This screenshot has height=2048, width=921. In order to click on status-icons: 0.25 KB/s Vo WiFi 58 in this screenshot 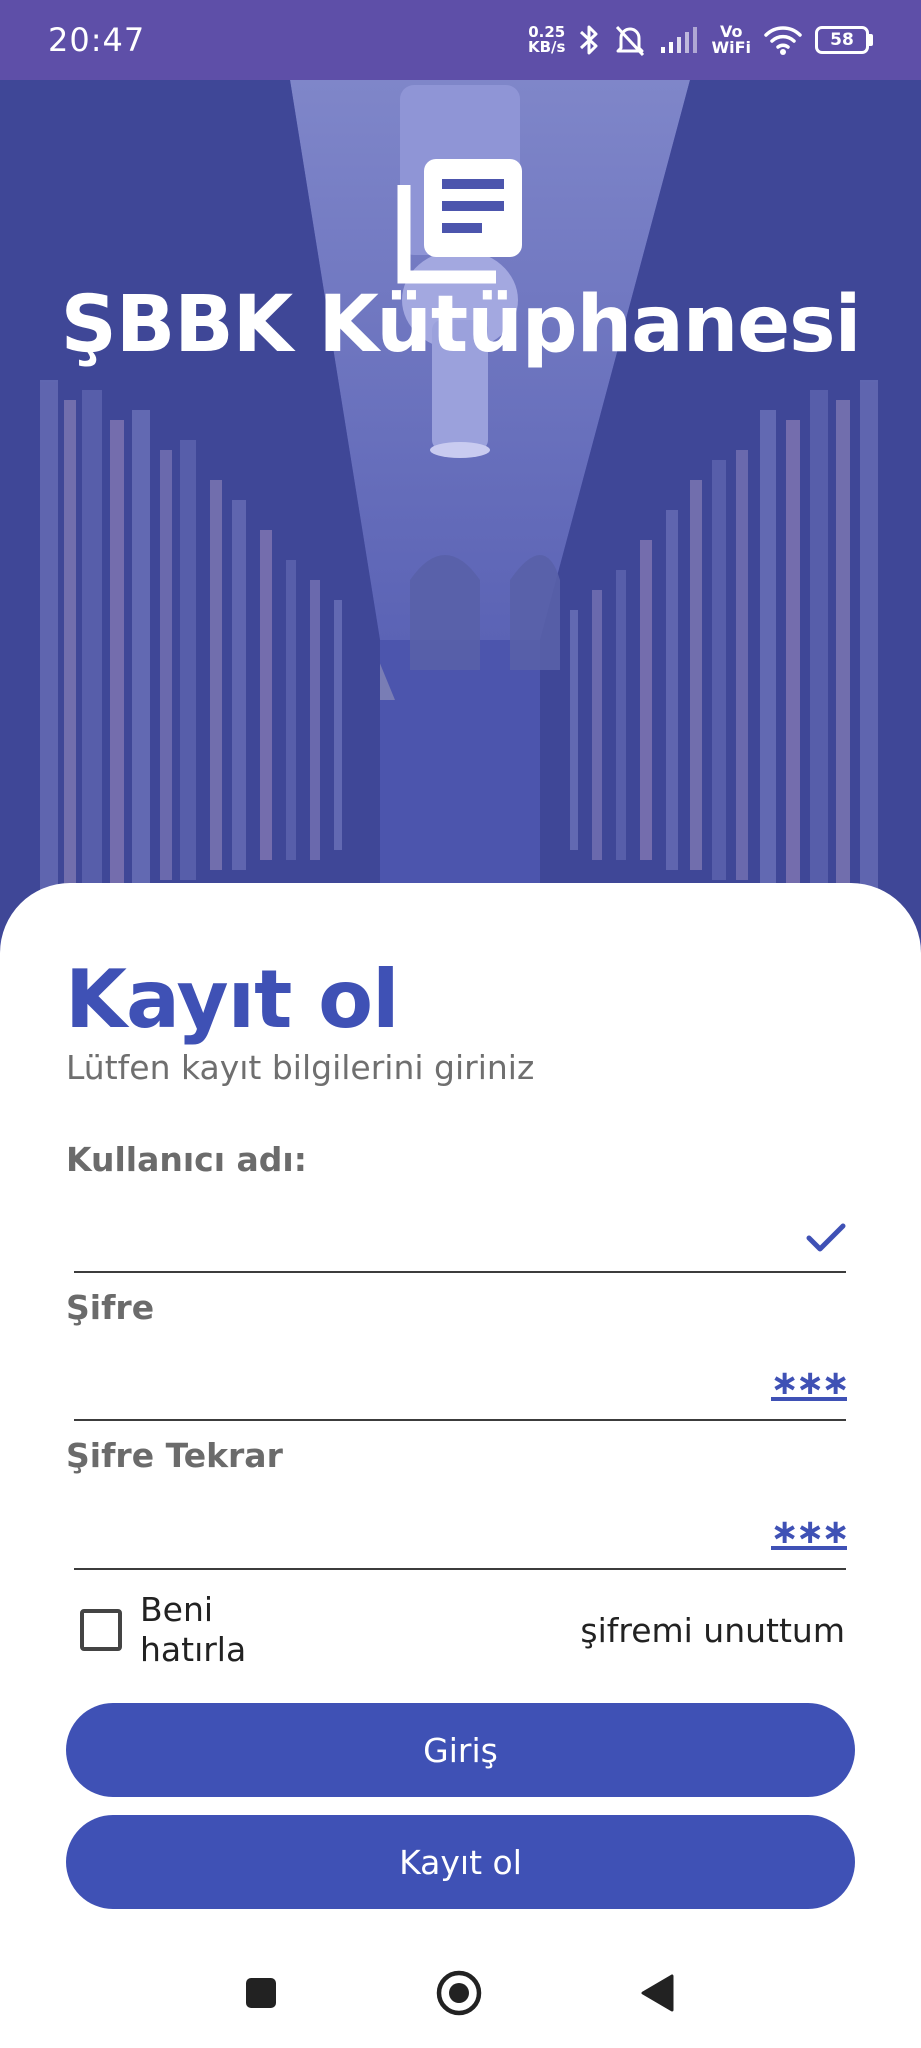, I will do `click(700, 40)`.